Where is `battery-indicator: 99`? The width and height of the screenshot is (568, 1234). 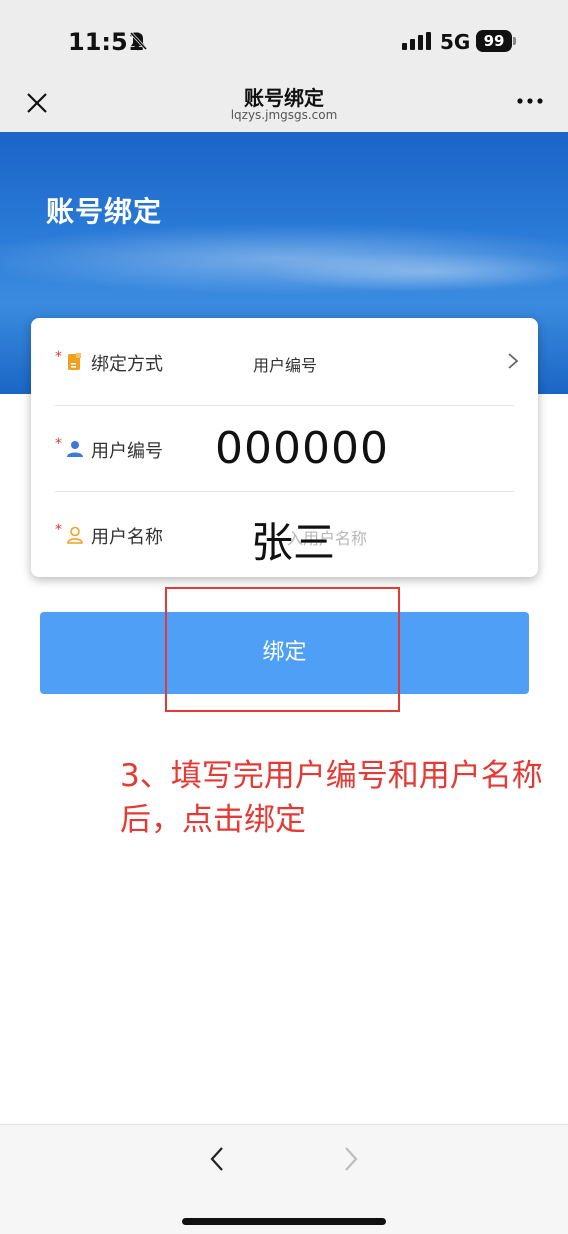
battery-indicator: 99 is located at coordinates (494, 41).